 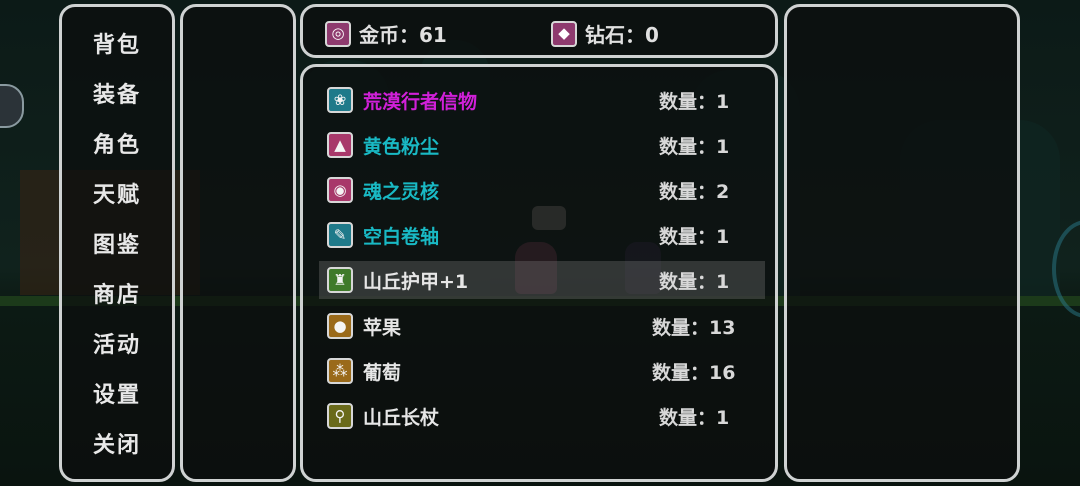 What do you see at coordinates (340, 326) in the screenshot?
I see `apple-icon: ●` at bounding box center [340, 326].